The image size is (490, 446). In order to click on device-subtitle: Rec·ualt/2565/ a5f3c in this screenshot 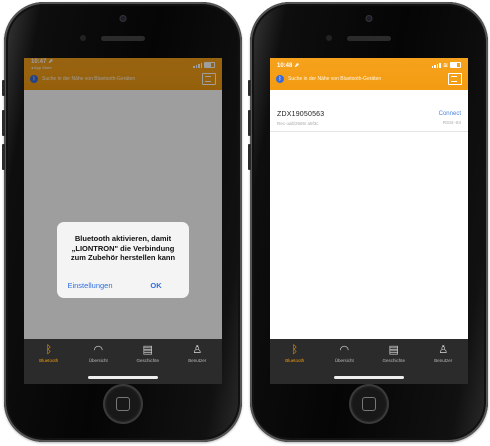, I will do `click(298, 123)`.